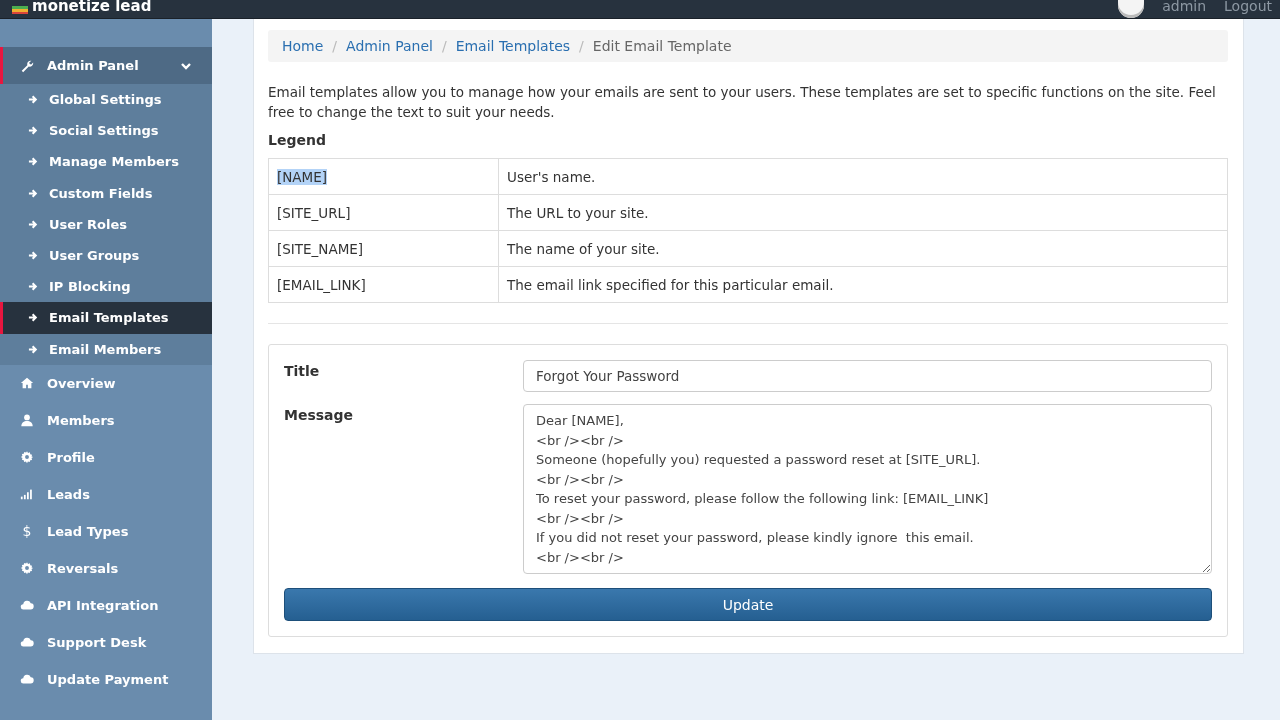 The height and width of the screenshot is (720, 1280). What do you see at coordinates (583, 248) in the screenshot?
I see `table-cell: The name of your site.` at bounding box center [583, 248].